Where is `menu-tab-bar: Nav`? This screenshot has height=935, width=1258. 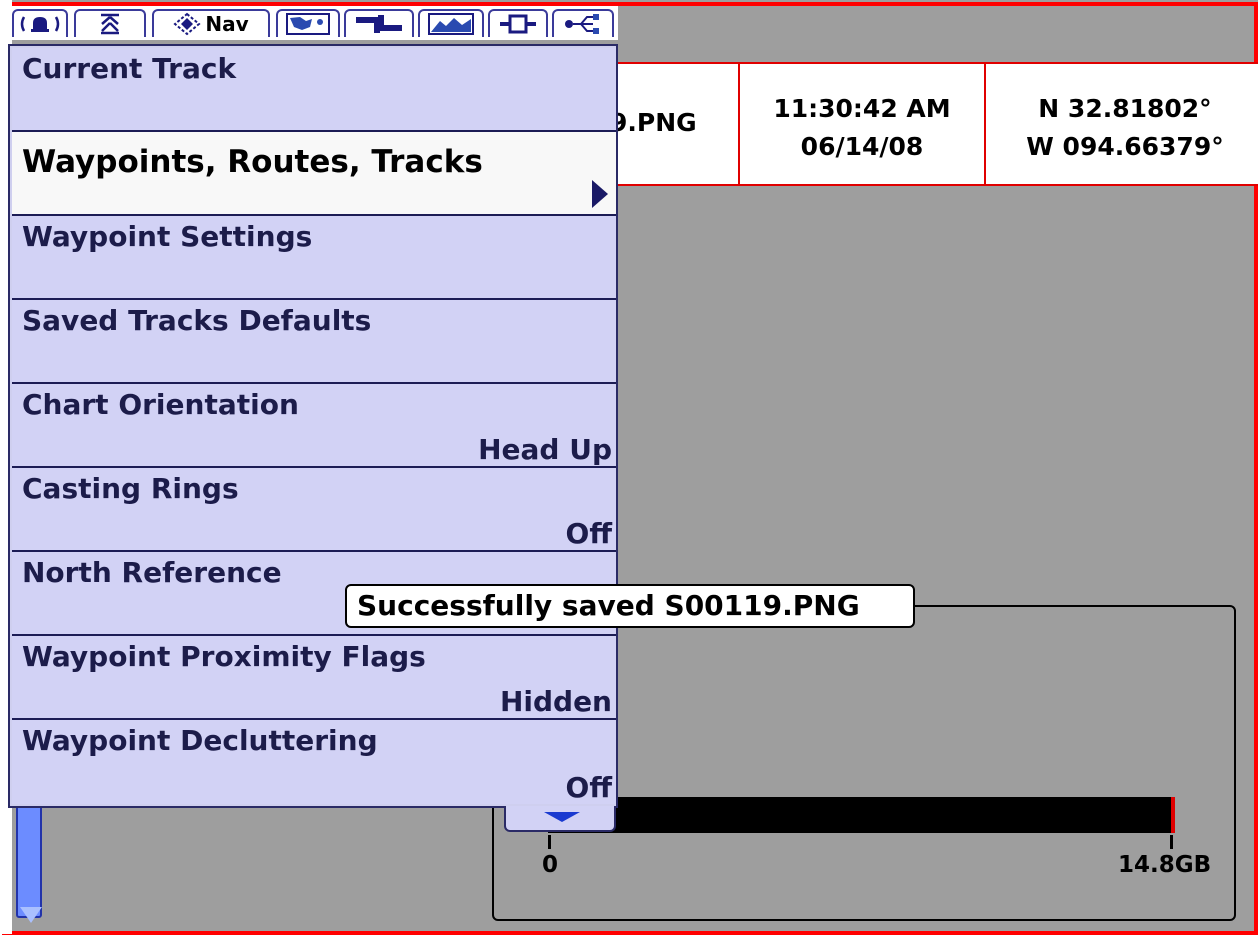 menu-tab-bar: Nav is located at coordinates (314, 23).